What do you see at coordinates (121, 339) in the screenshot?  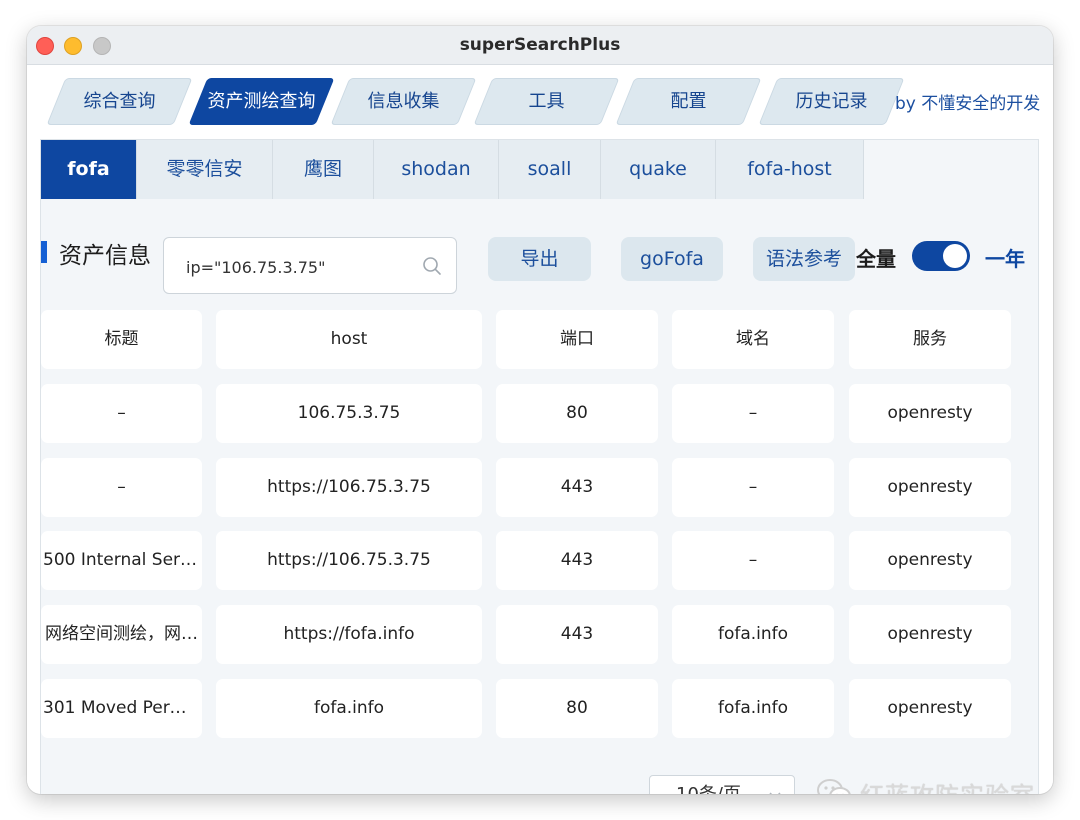 I see `column-header-title: 标题` at bounding box center [121, 339].